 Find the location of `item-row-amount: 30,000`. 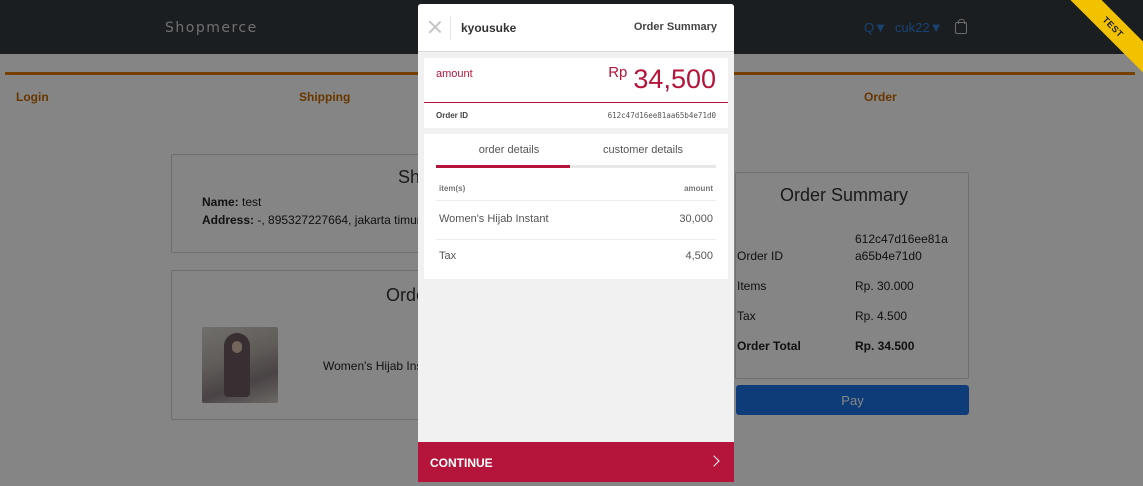

item-row-amount: 30,000 is located at coordinates (696, 219).